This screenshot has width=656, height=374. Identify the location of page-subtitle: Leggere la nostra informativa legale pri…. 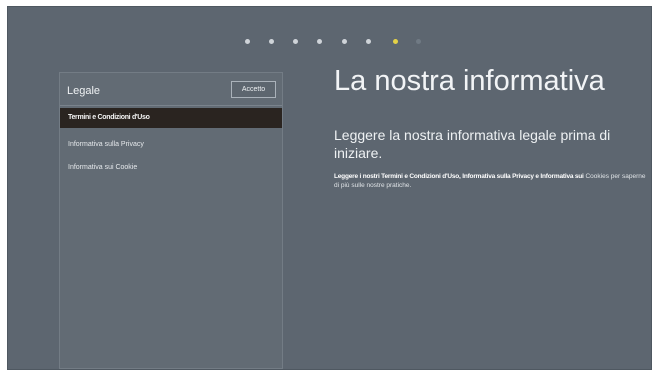
(472, 144).